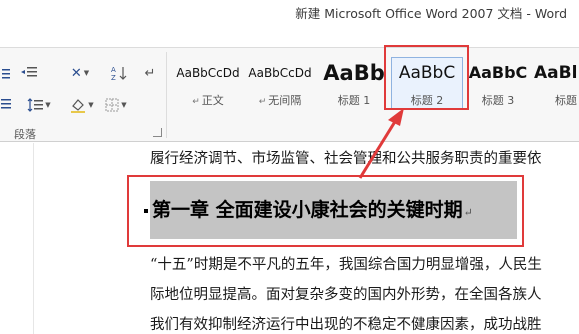  What do you see at coordinates (25, 134) in the screenshot?
I see `paragraph-group-label: 段落` at bounding box center [25, 134].